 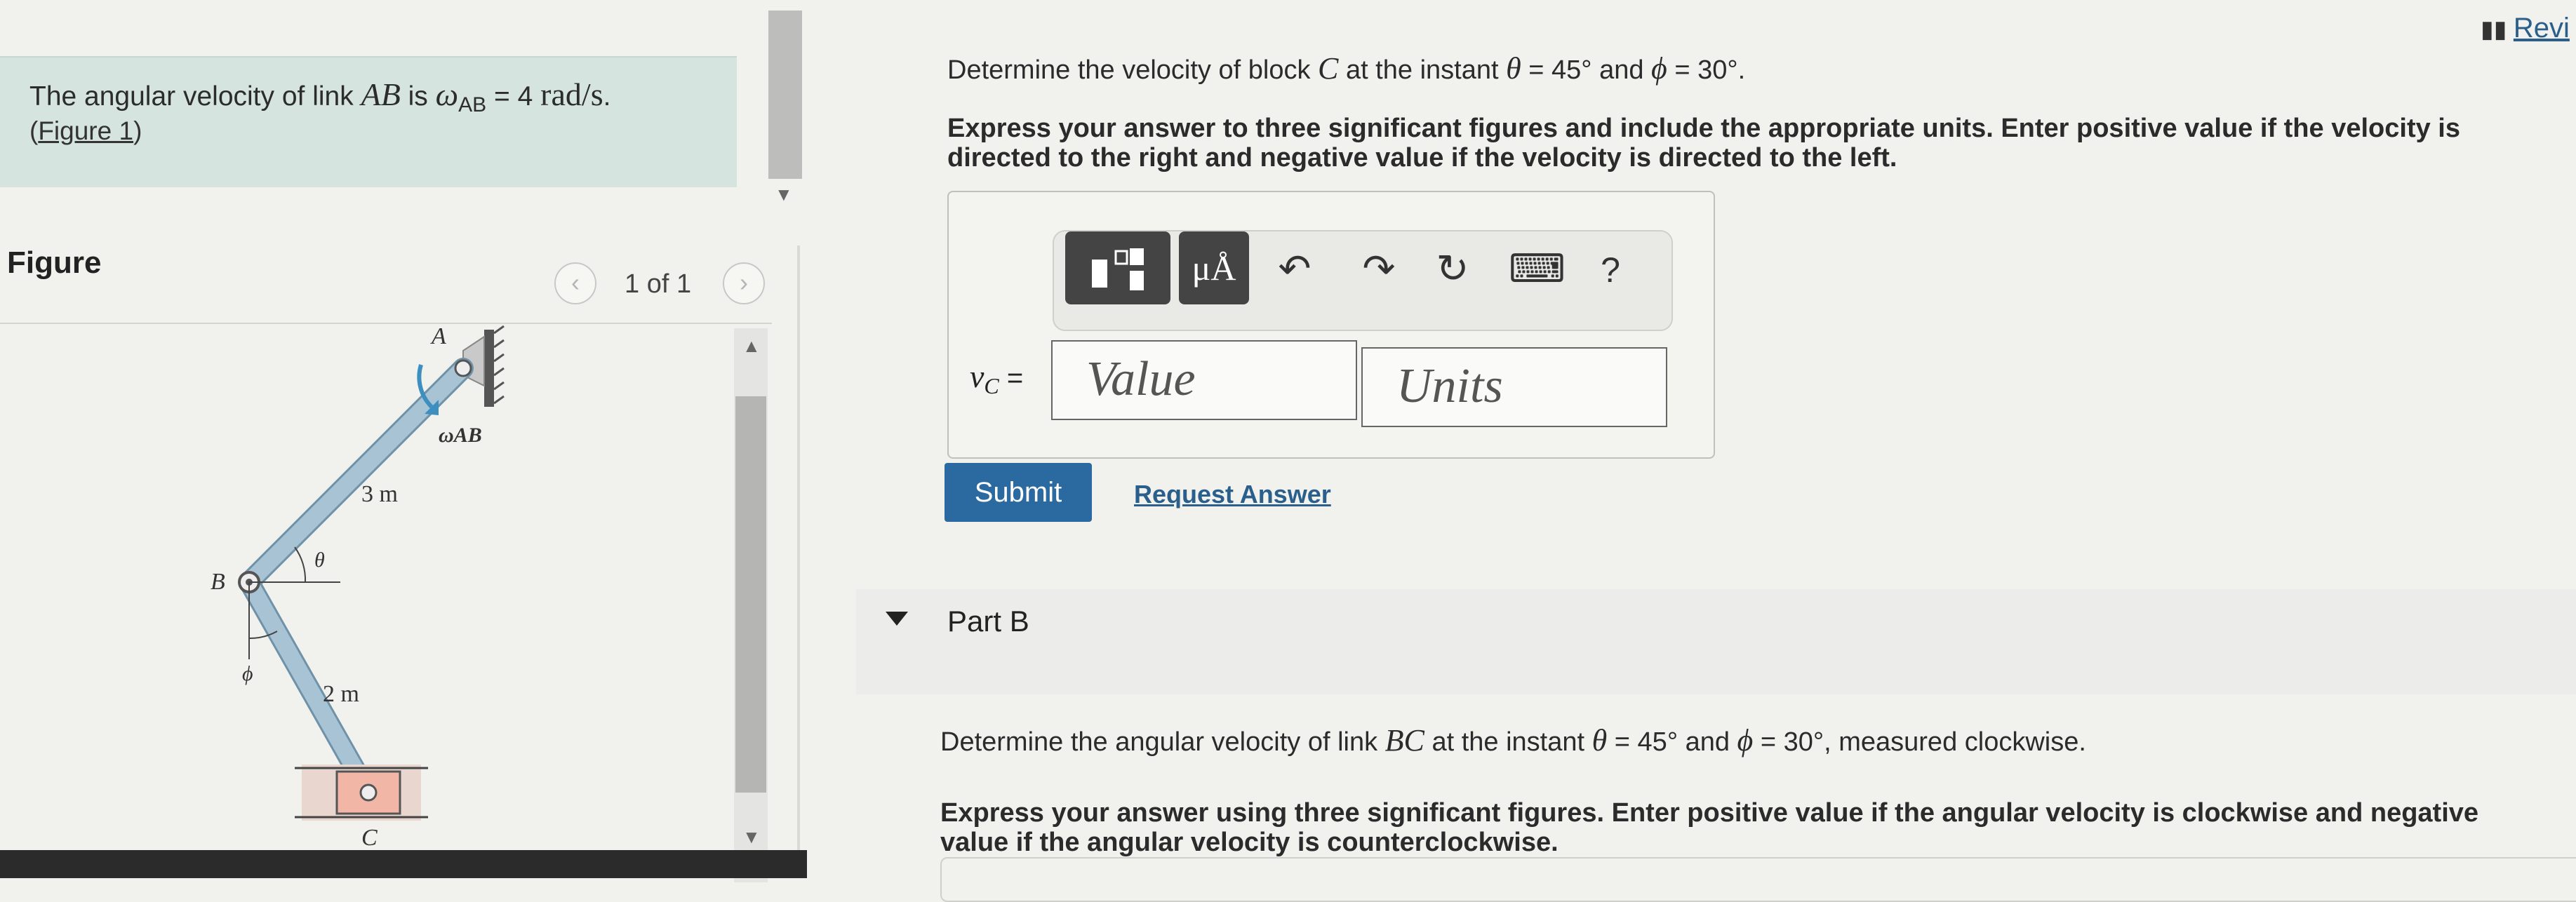 I want to click on theta-symbol: θ, so click(x=1514, y=68).